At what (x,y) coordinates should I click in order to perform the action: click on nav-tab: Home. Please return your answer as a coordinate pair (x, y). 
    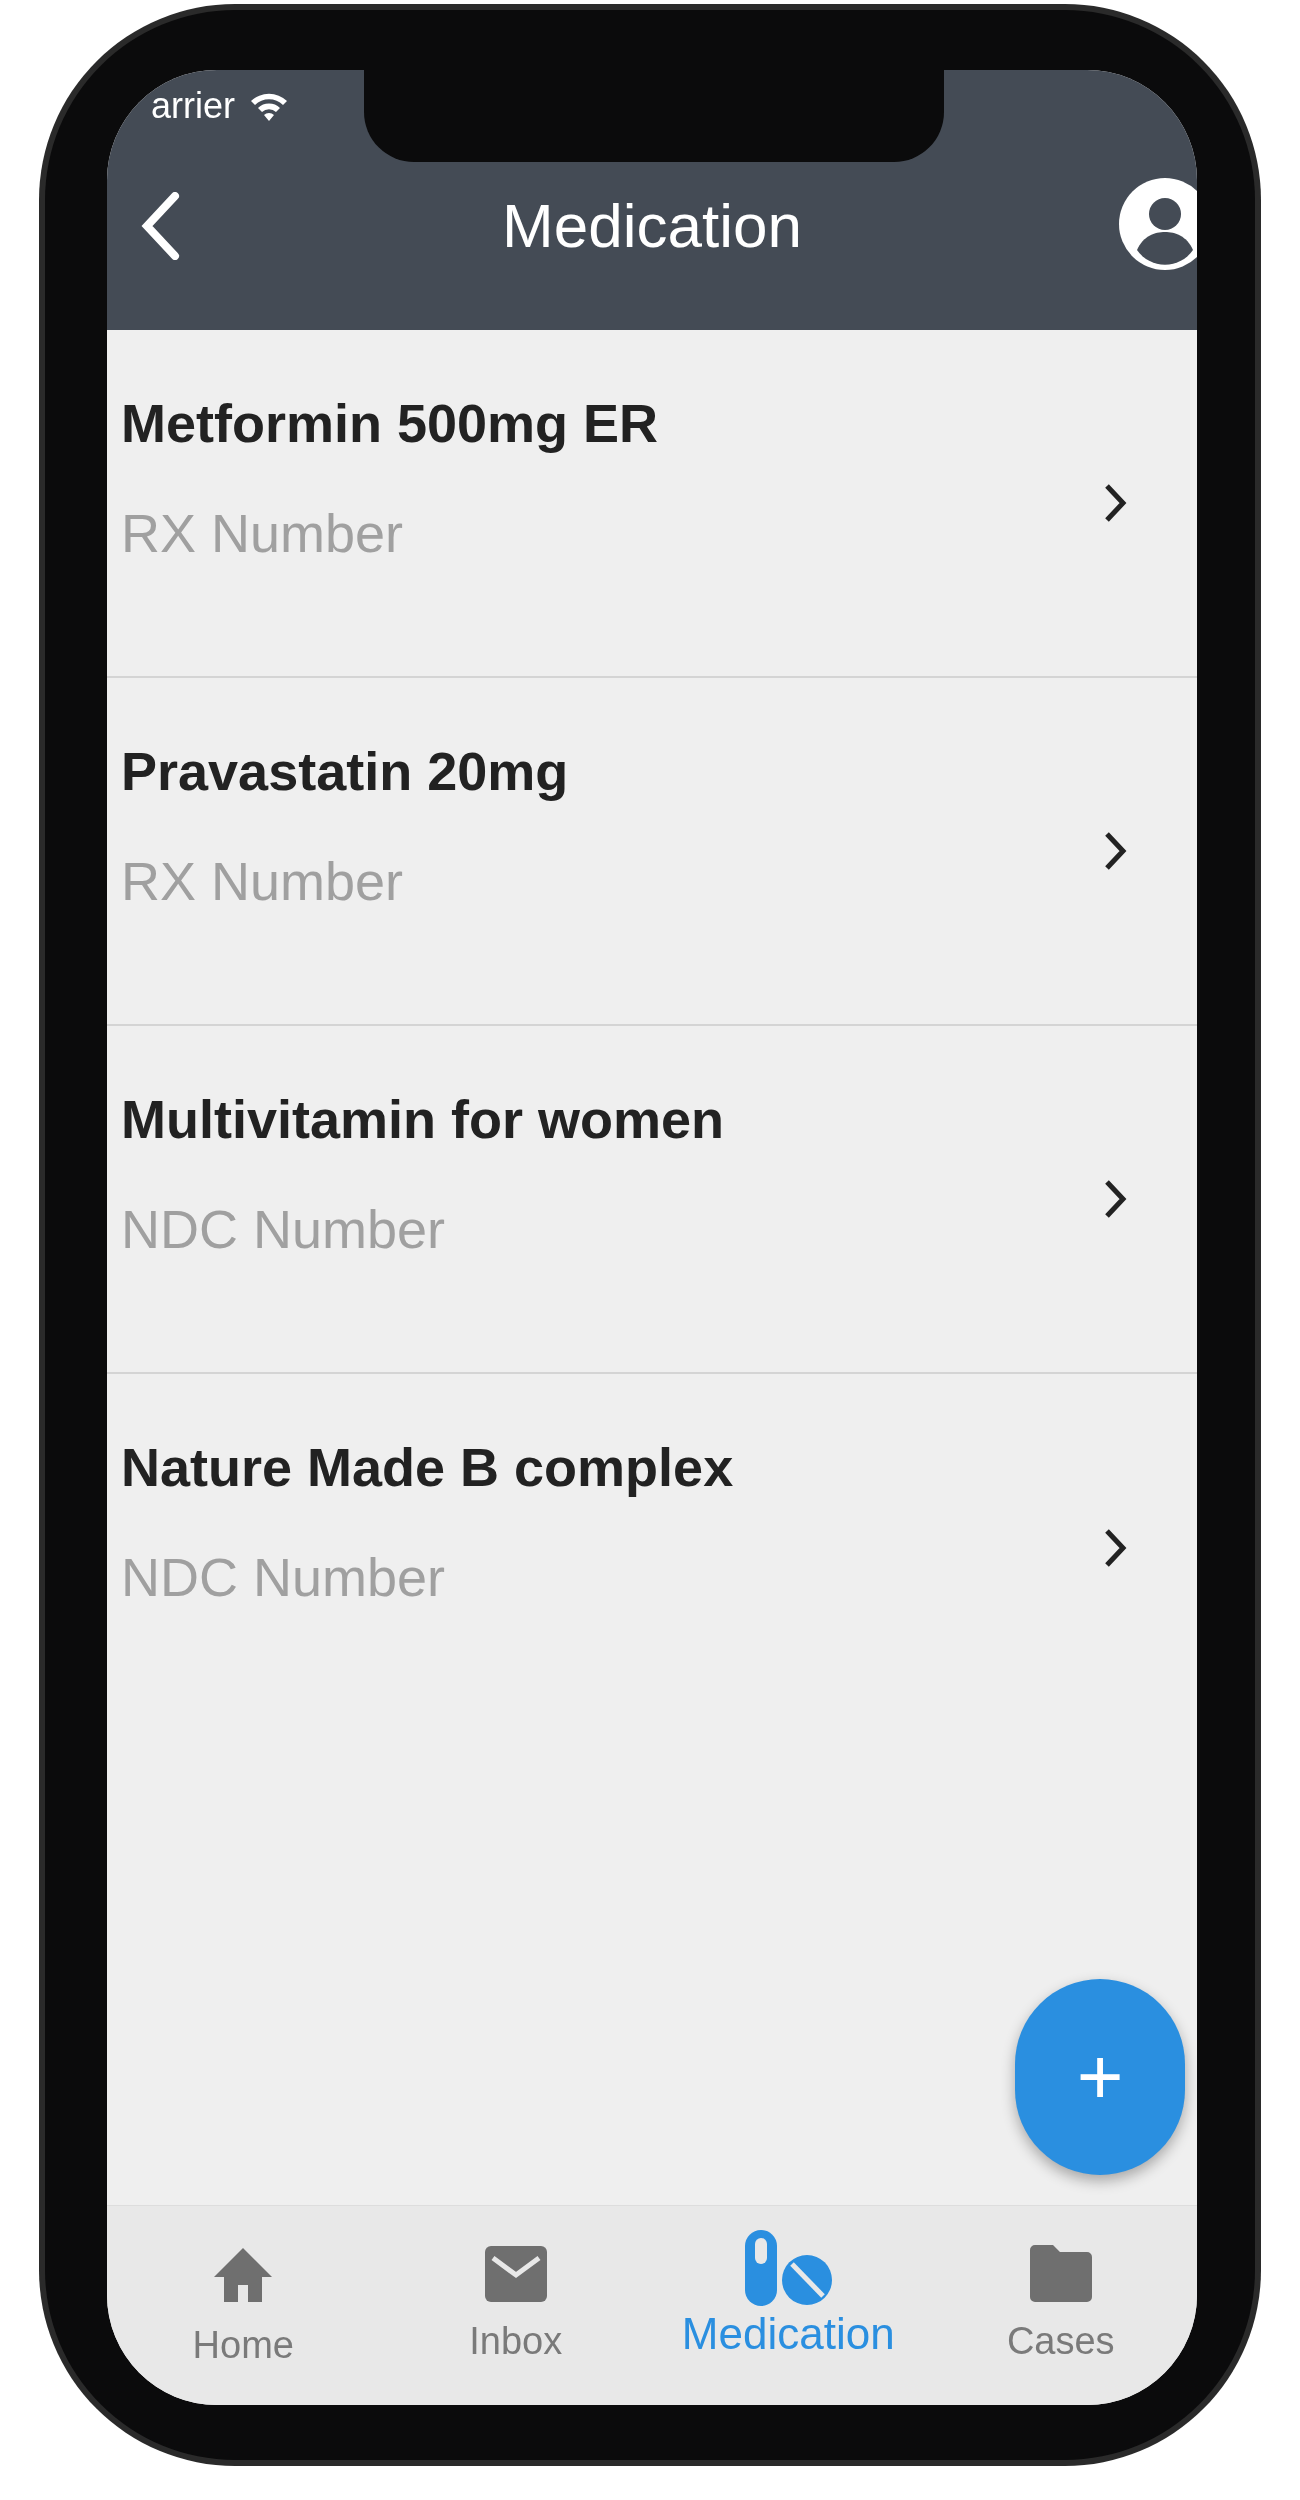
    Looking at the image, I should click on (243, 2304).